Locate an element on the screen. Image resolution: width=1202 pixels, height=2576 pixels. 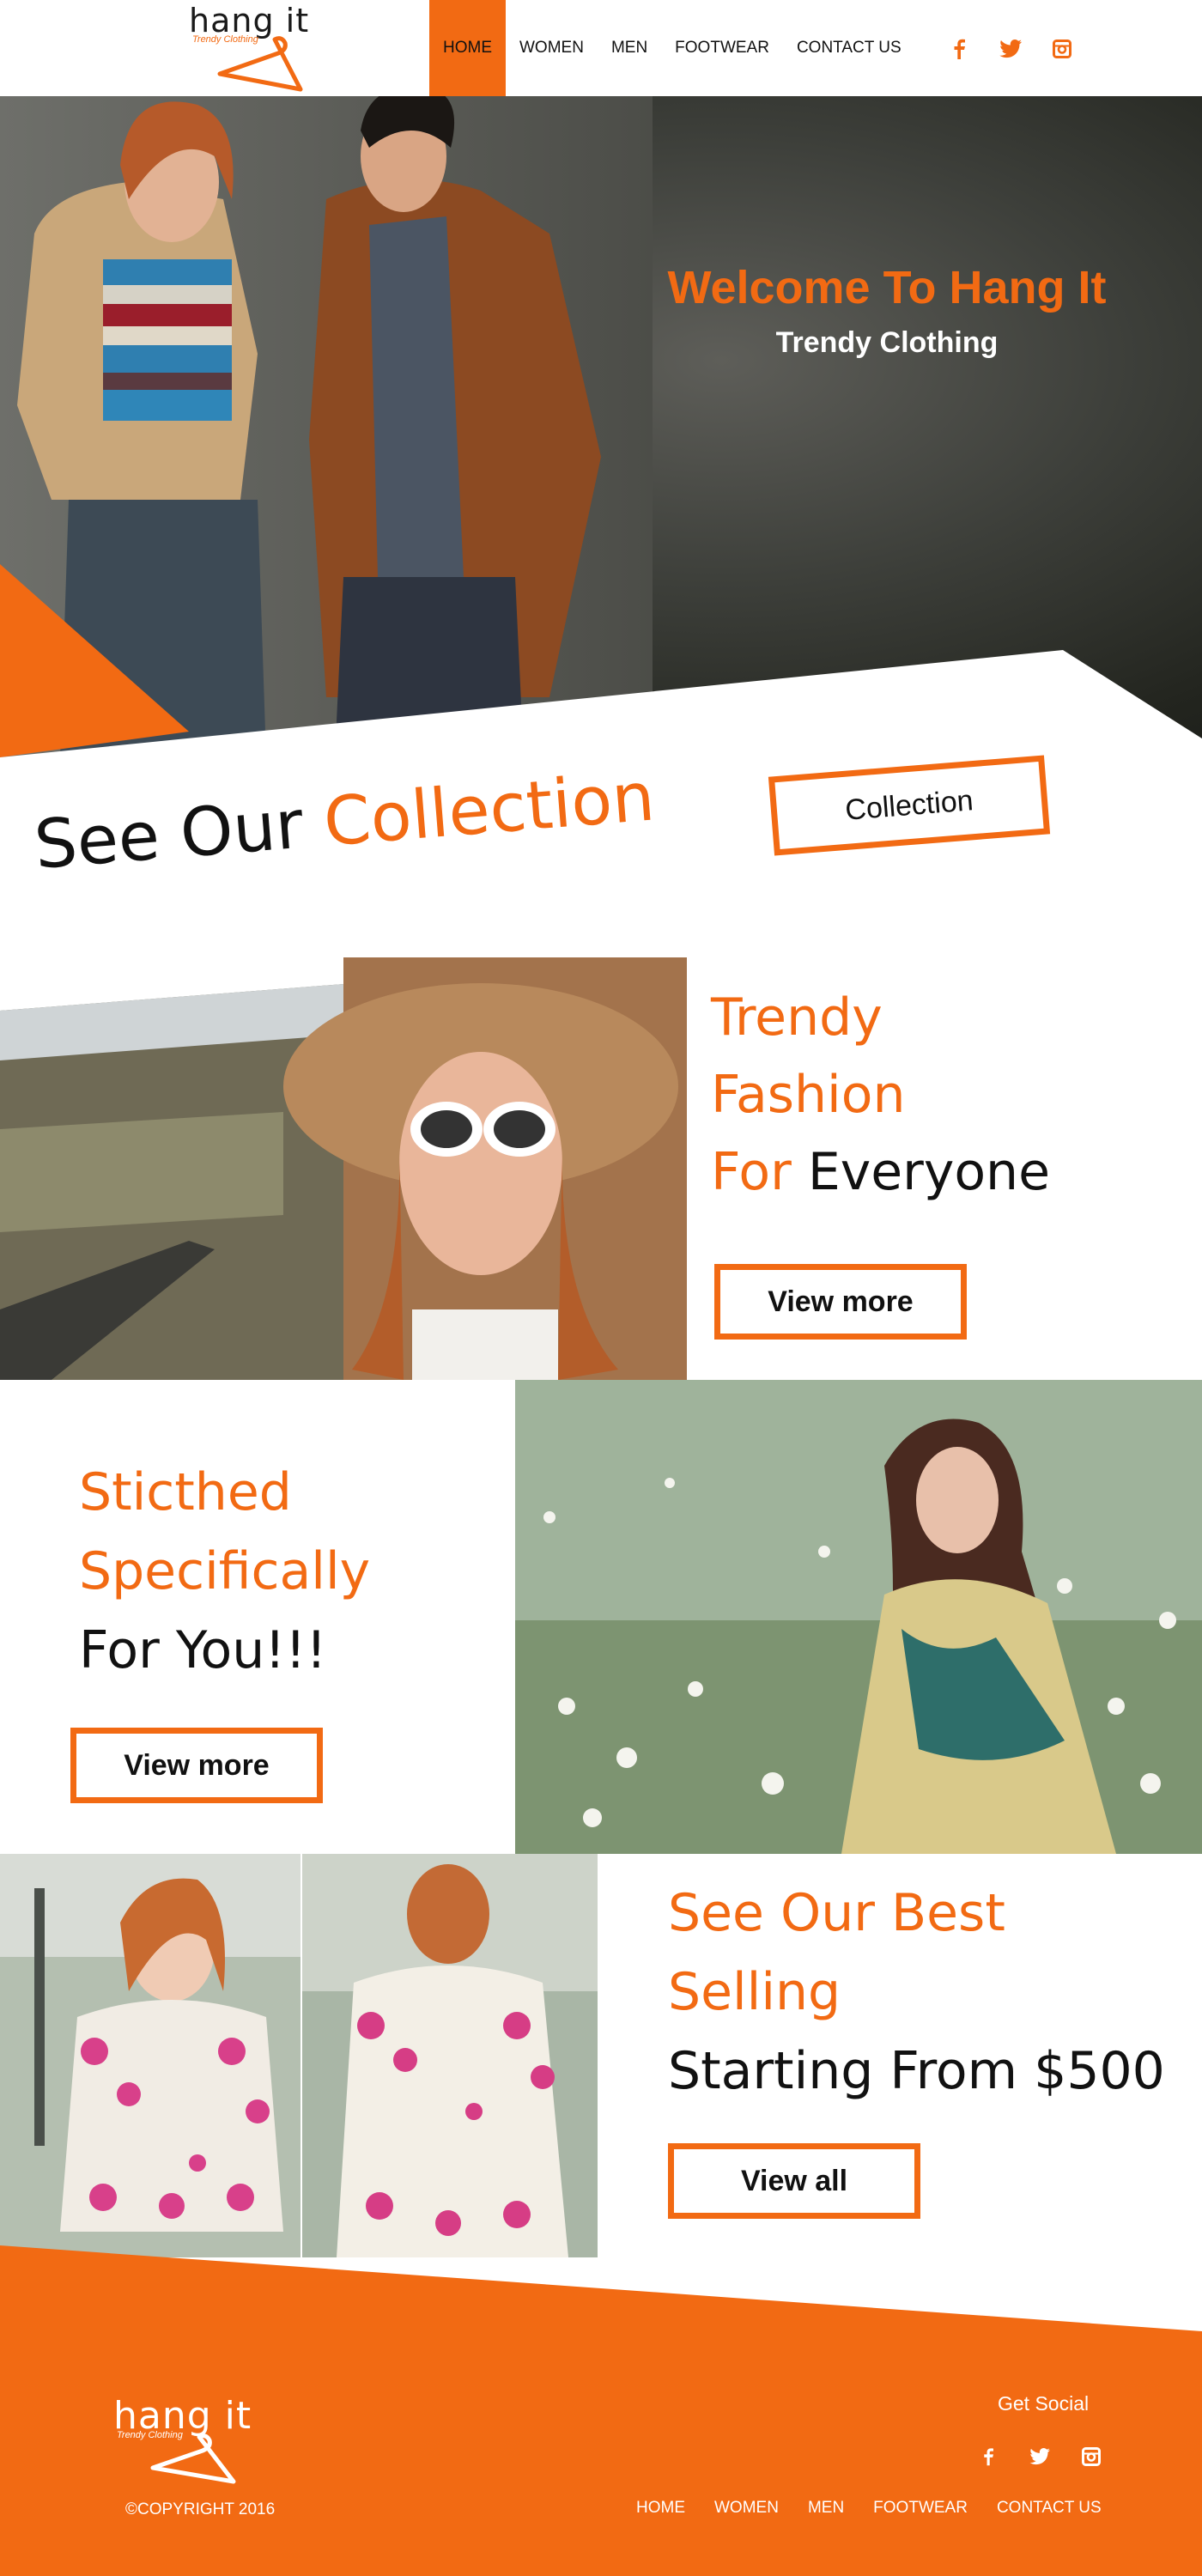
view-more-button-2: View more is located at coordinates (196, 1765).